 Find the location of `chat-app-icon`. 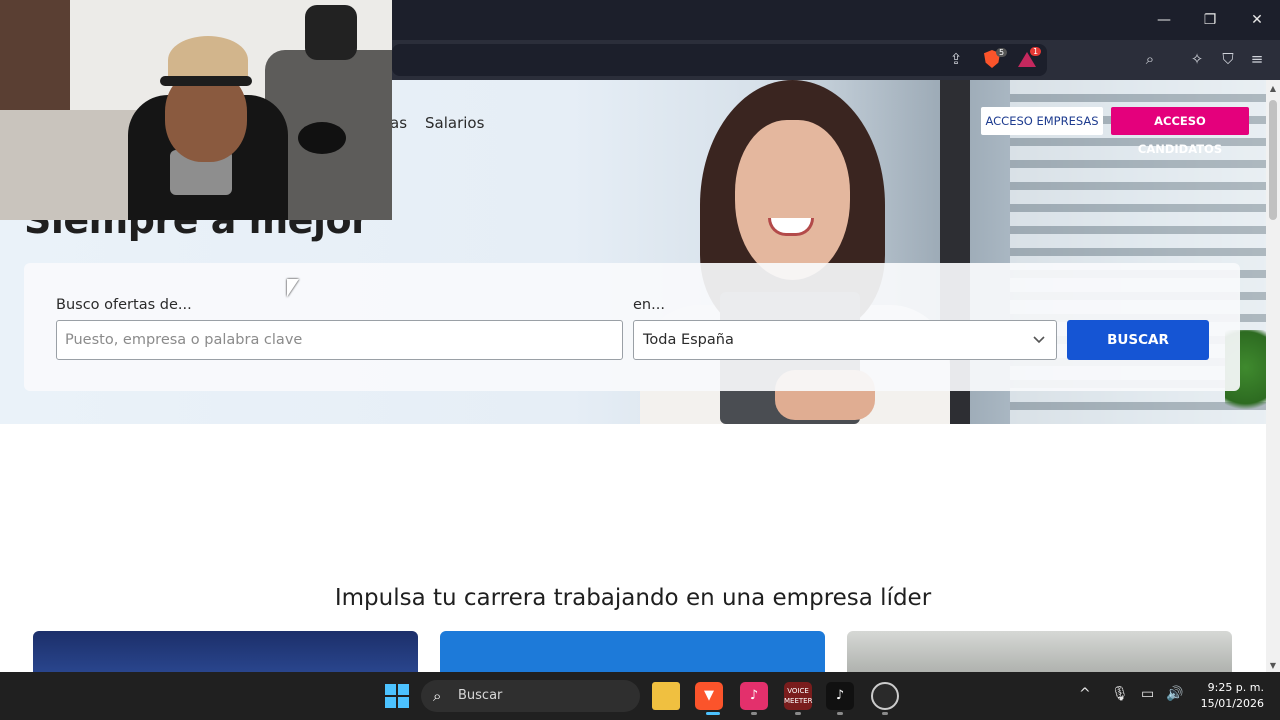

chat-app-icon is located at coordinates (885, 696).